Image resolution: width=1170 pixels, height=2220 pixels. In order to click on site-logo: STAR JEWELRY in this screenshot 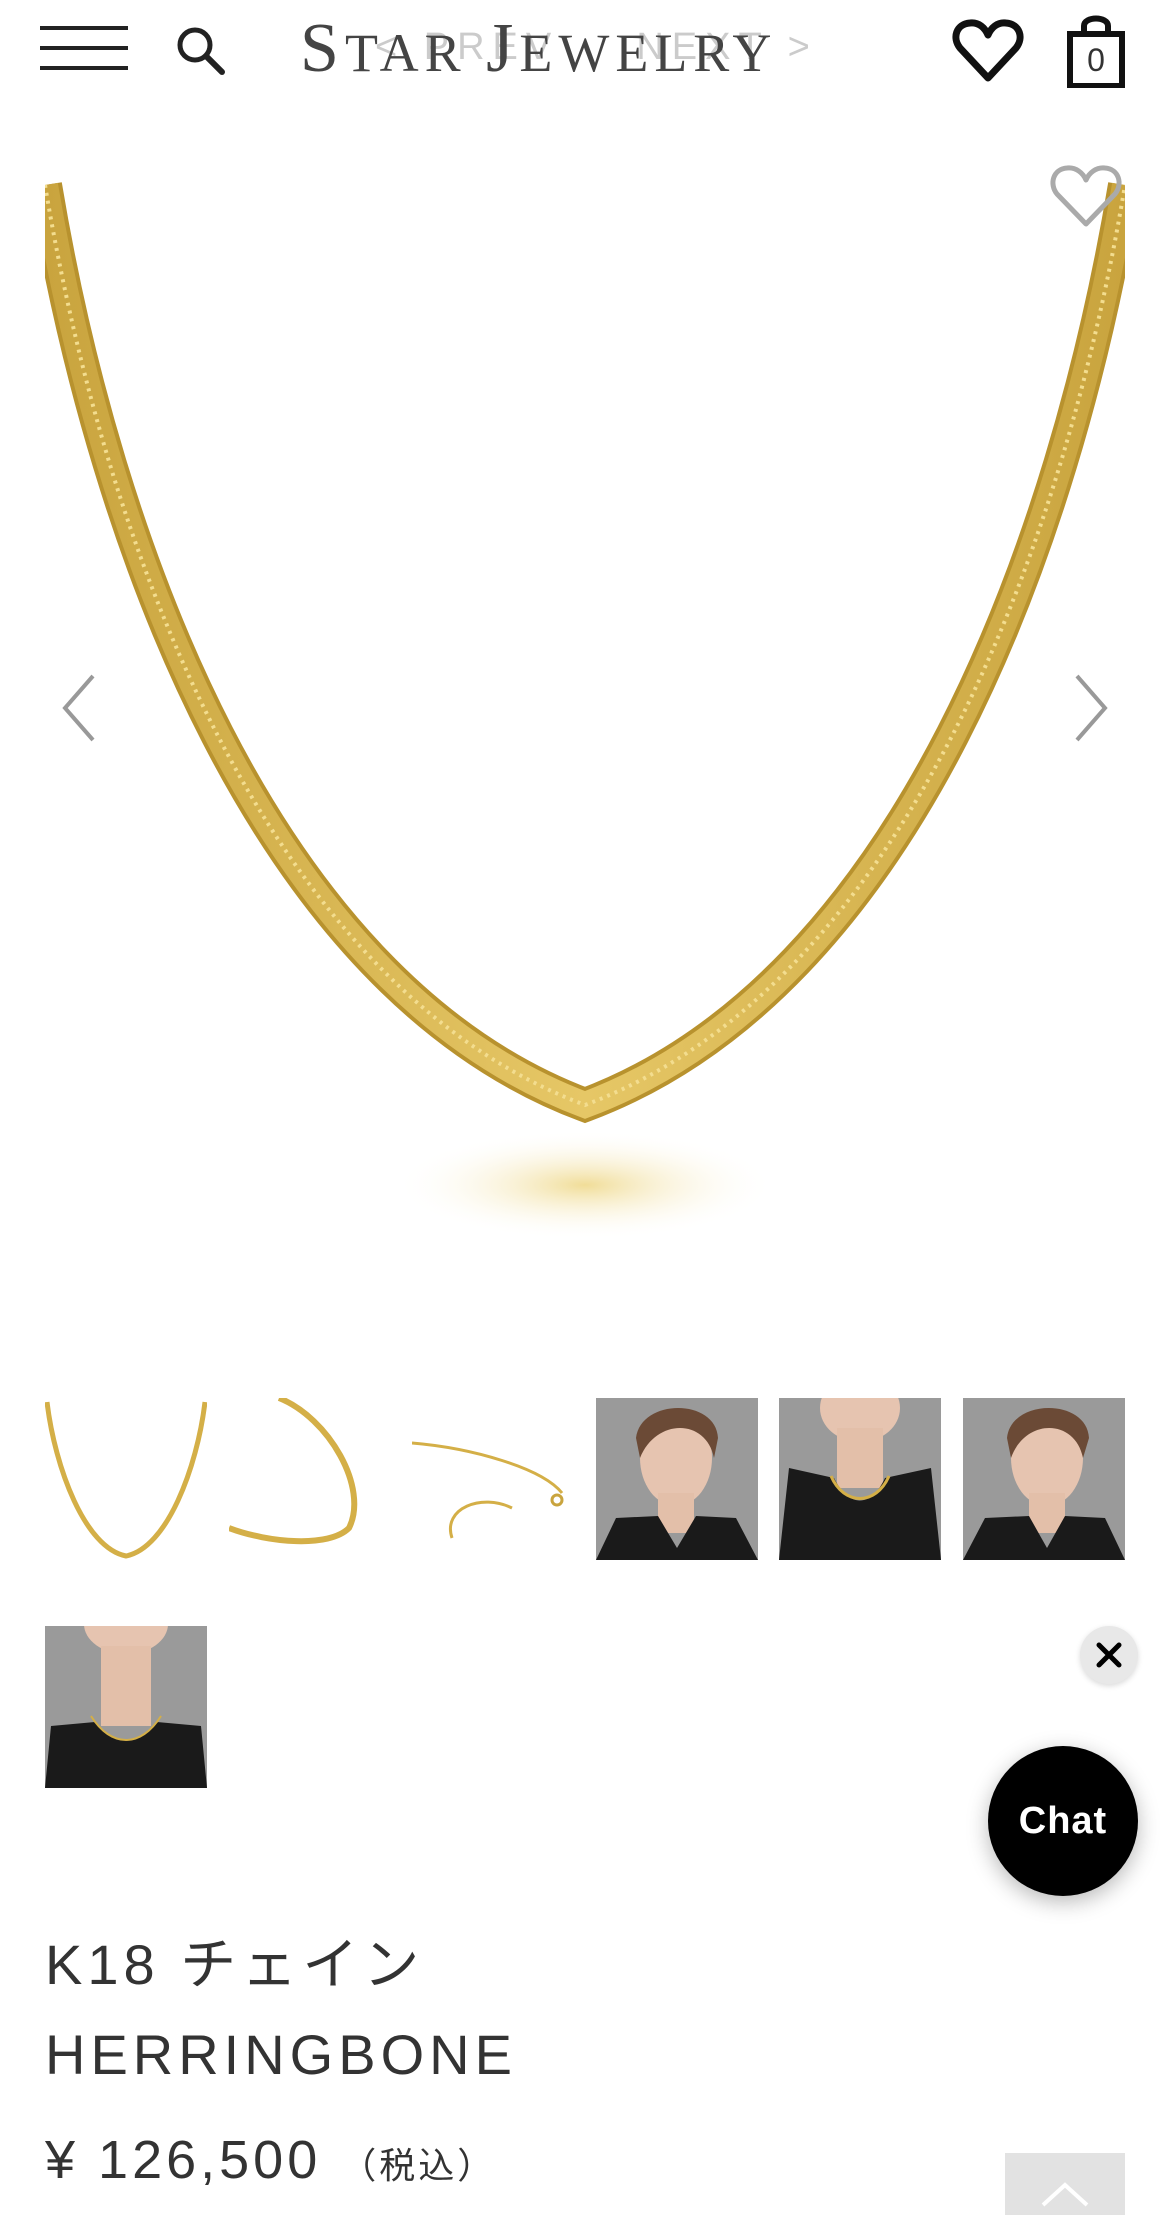, I will do `click(590, 49)`.